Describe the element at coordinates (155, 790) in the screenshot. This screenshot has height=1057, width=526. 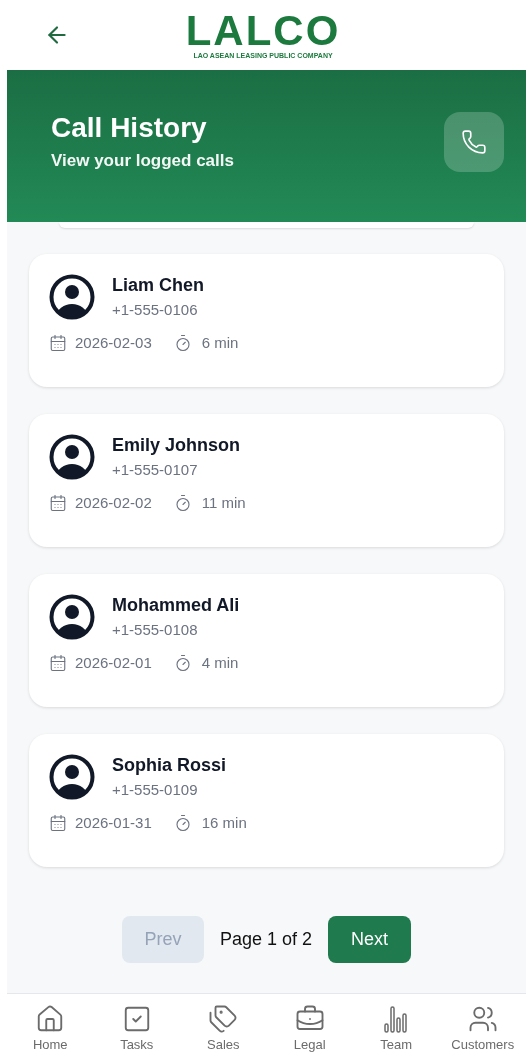
I see `phone-number: +1-555-0109` at that location.